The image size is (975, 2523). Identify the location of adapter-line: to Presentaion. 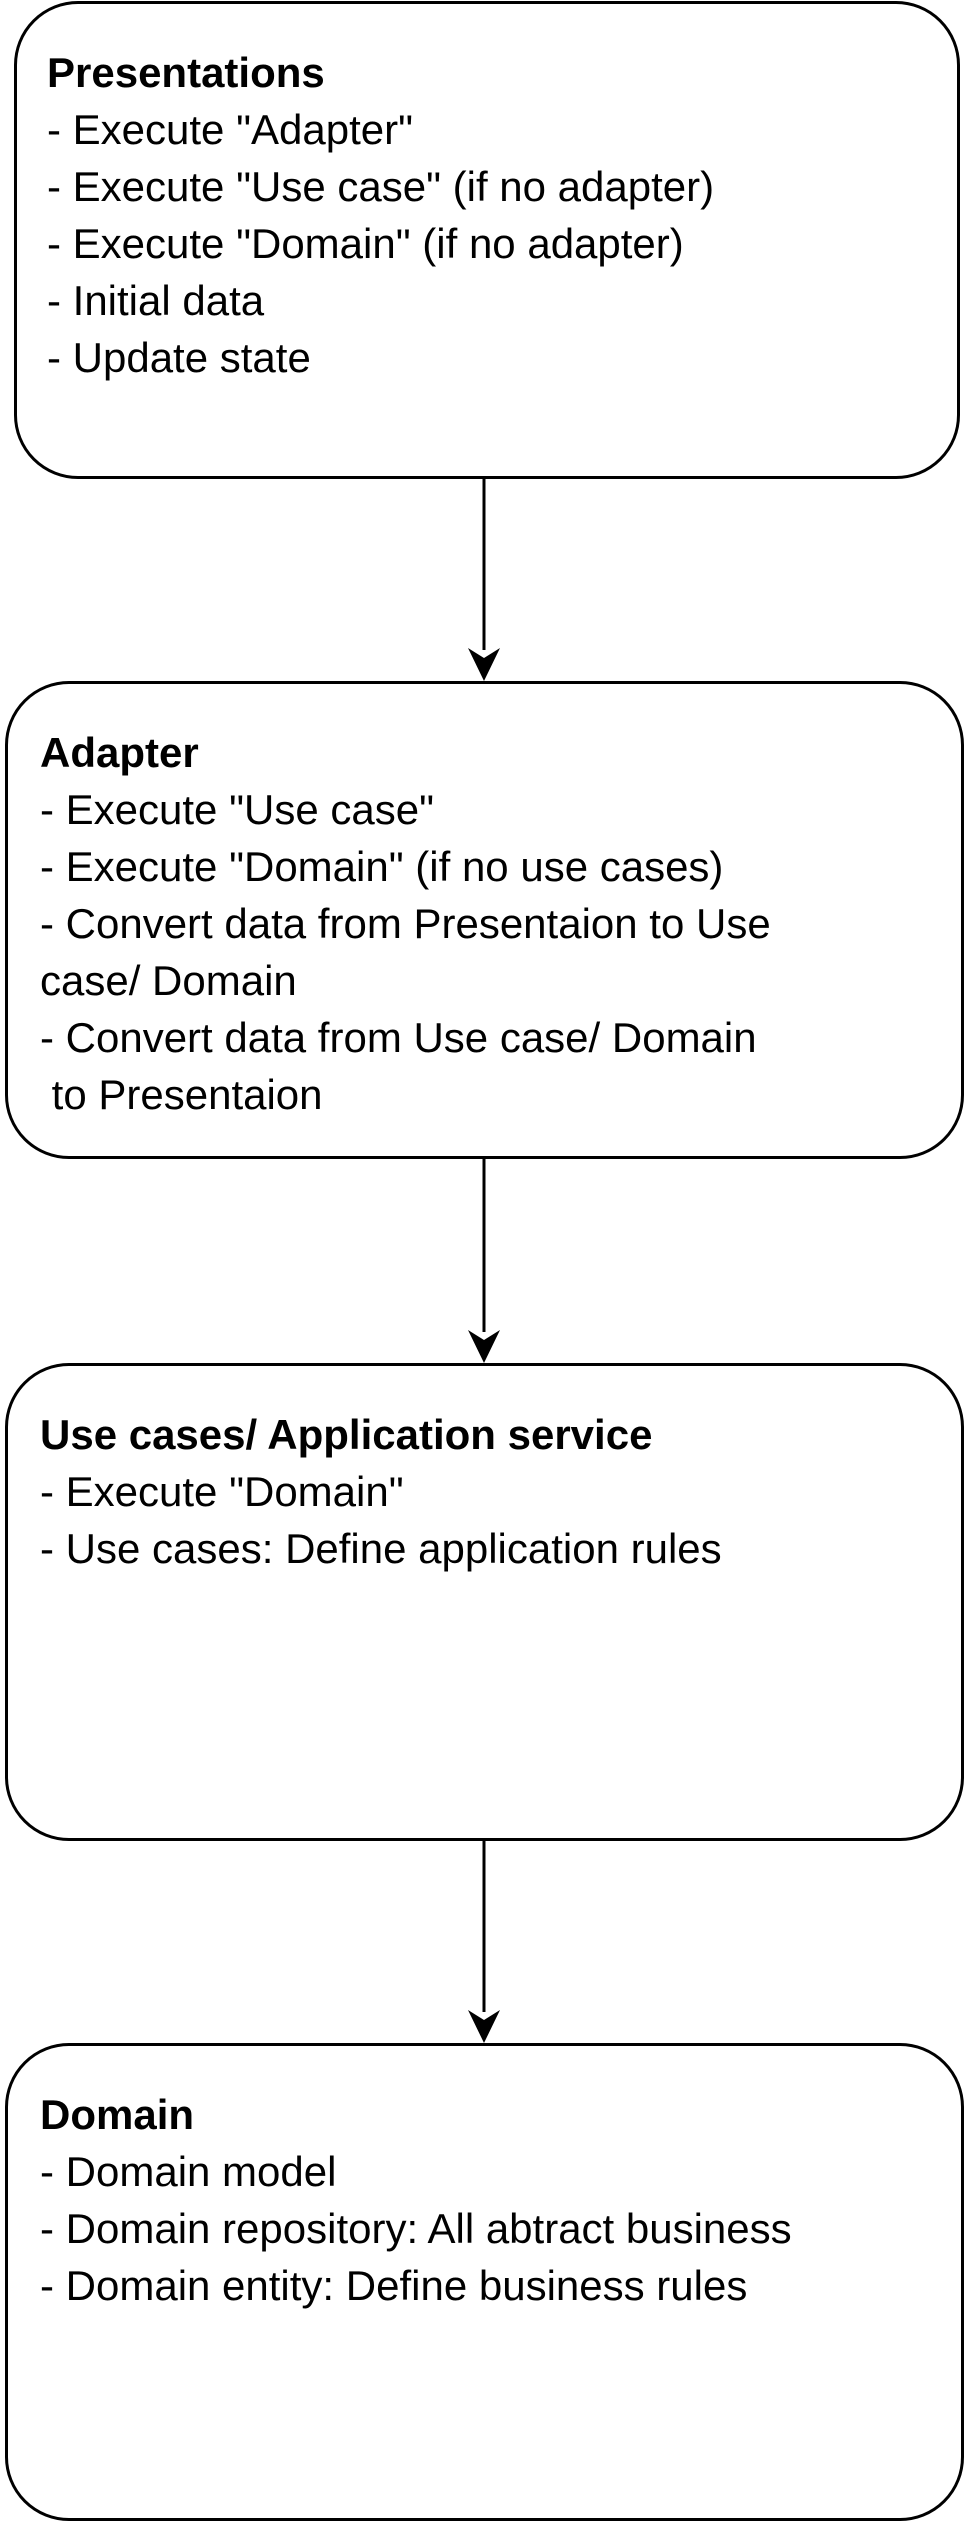
(181, 1094).